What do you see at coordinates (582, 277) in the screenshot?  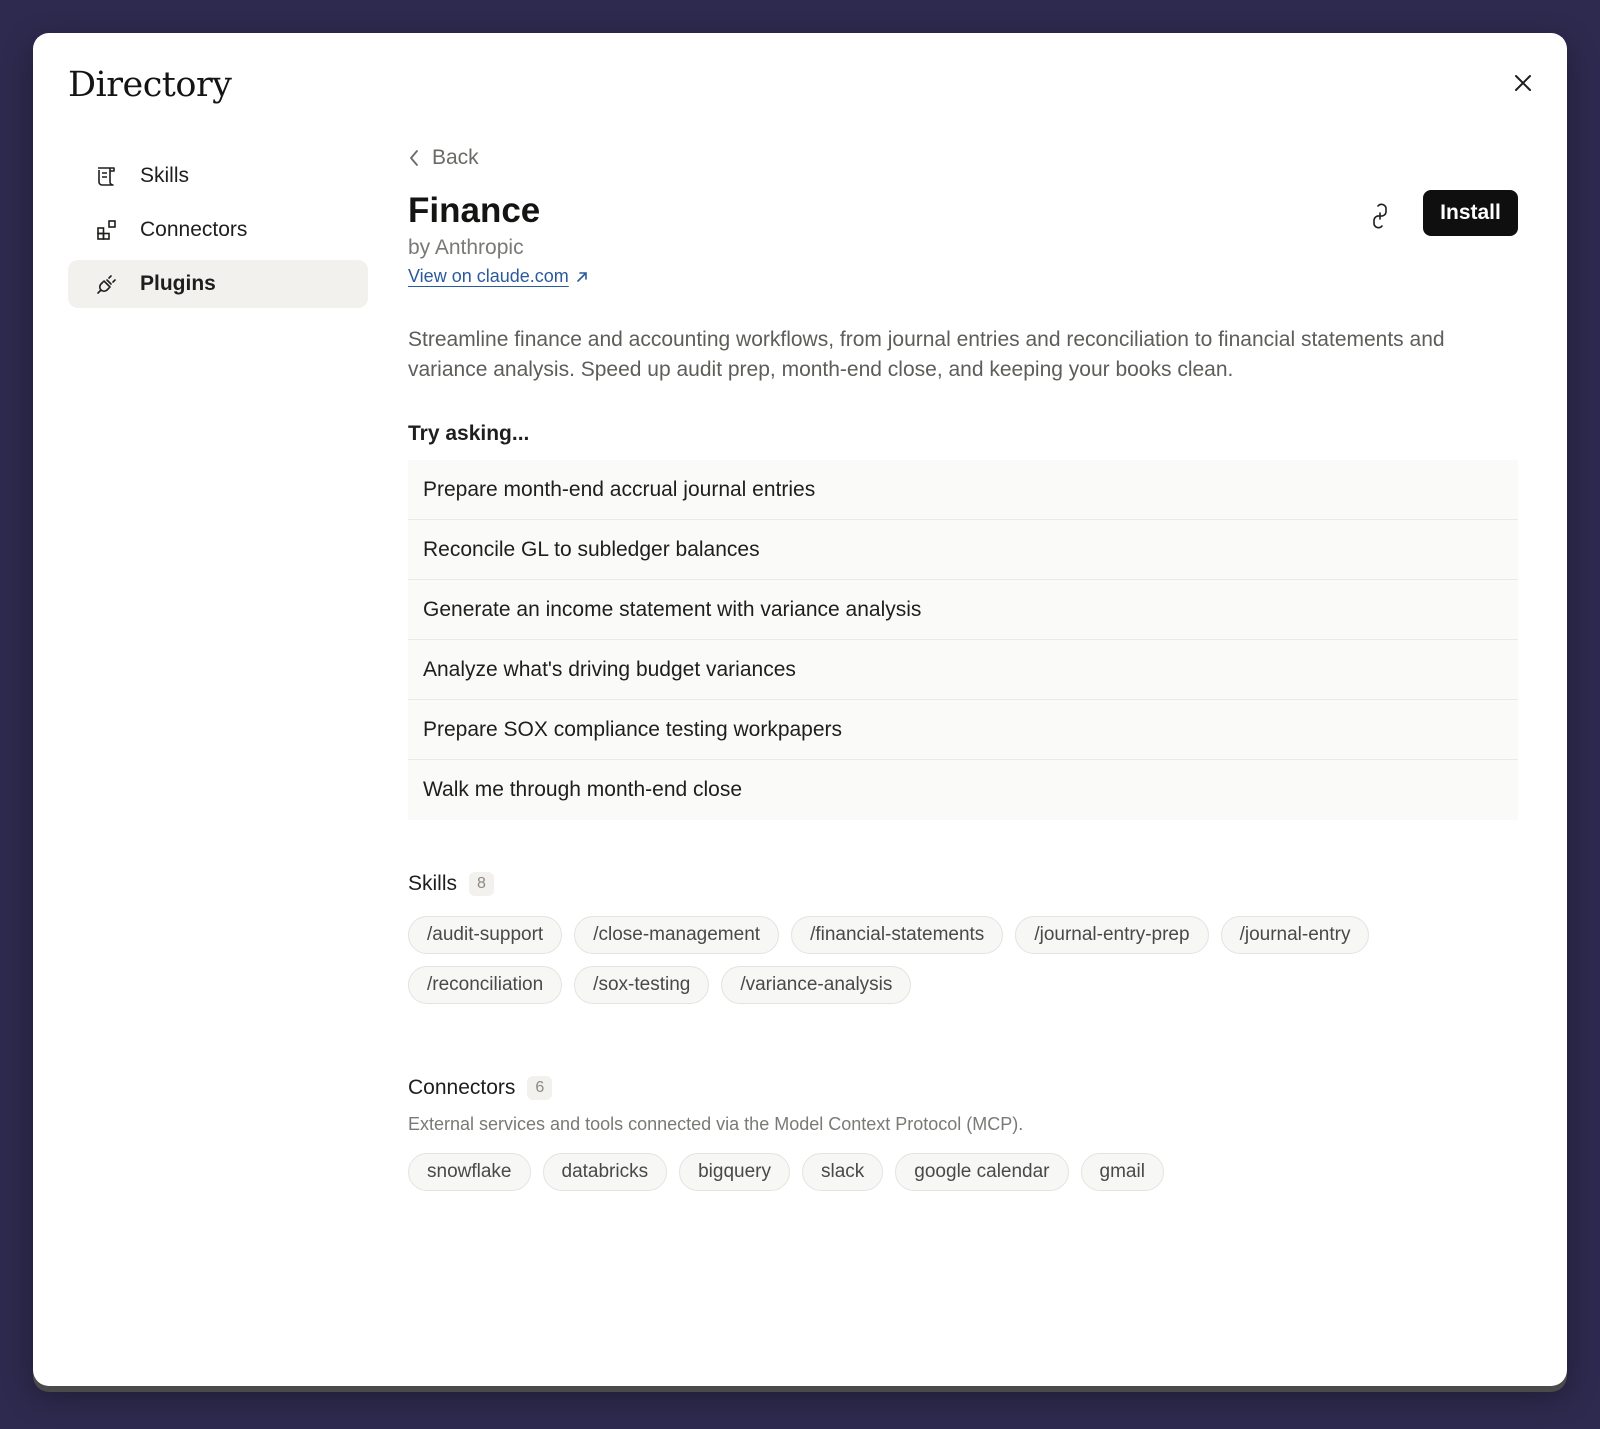 I see `external-link-icon` at bounding box center [582, 277].